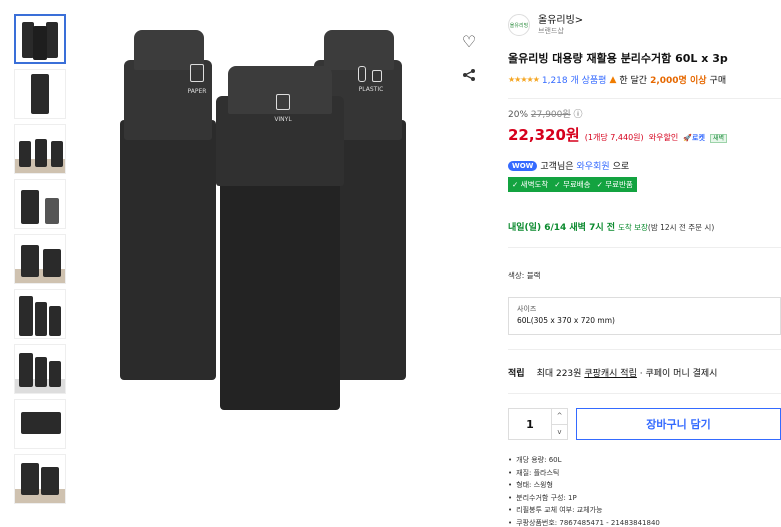 The image size is (781, 527). What do you see at coordinates (362, 74) in the screenshot?
I see `bottle-icon` at bounding box center [362, 74].